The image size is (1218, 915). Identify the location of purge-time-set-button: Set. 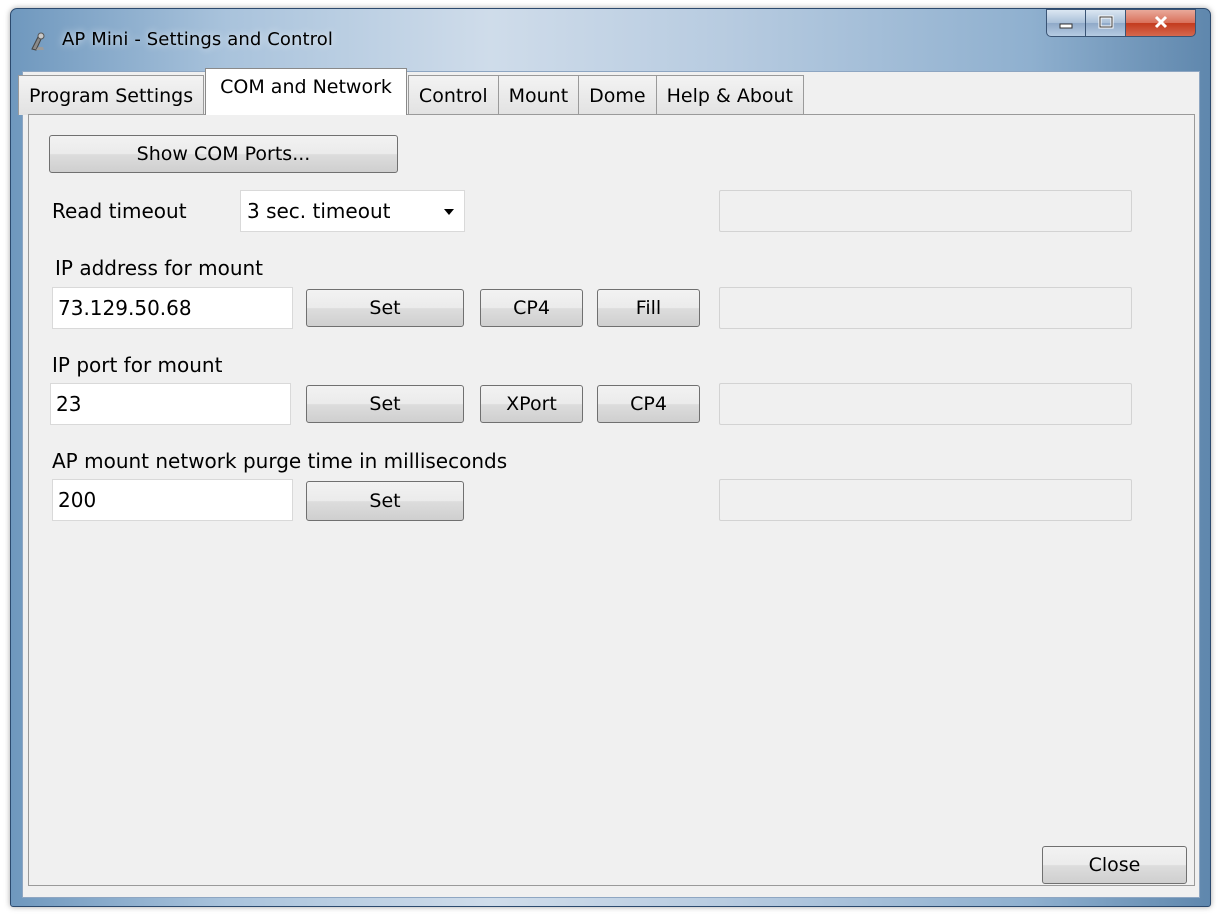
(385, 501).